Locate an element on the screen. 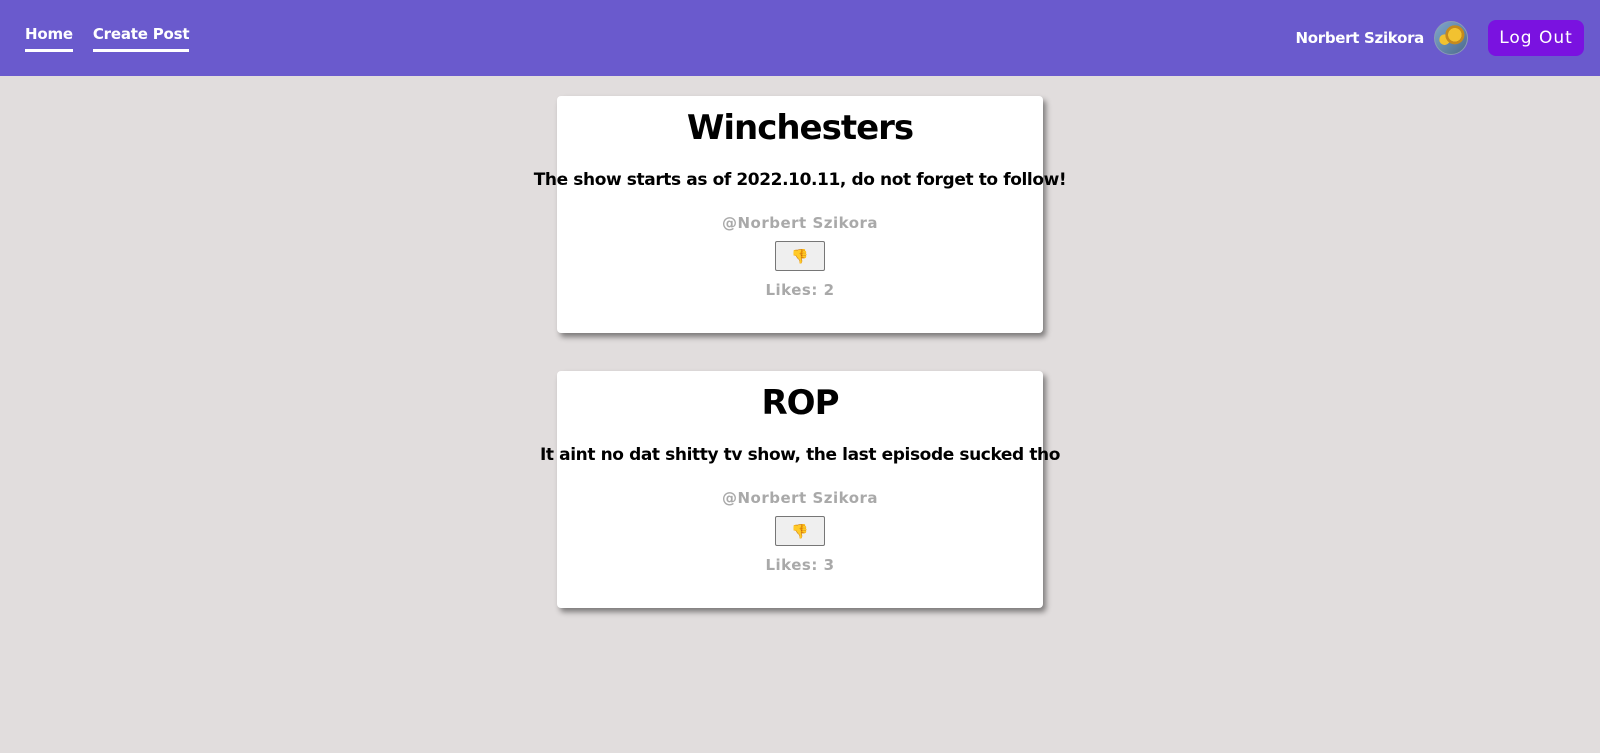  nav-link-create-post: Create Post is located at coordinates (141, 38).